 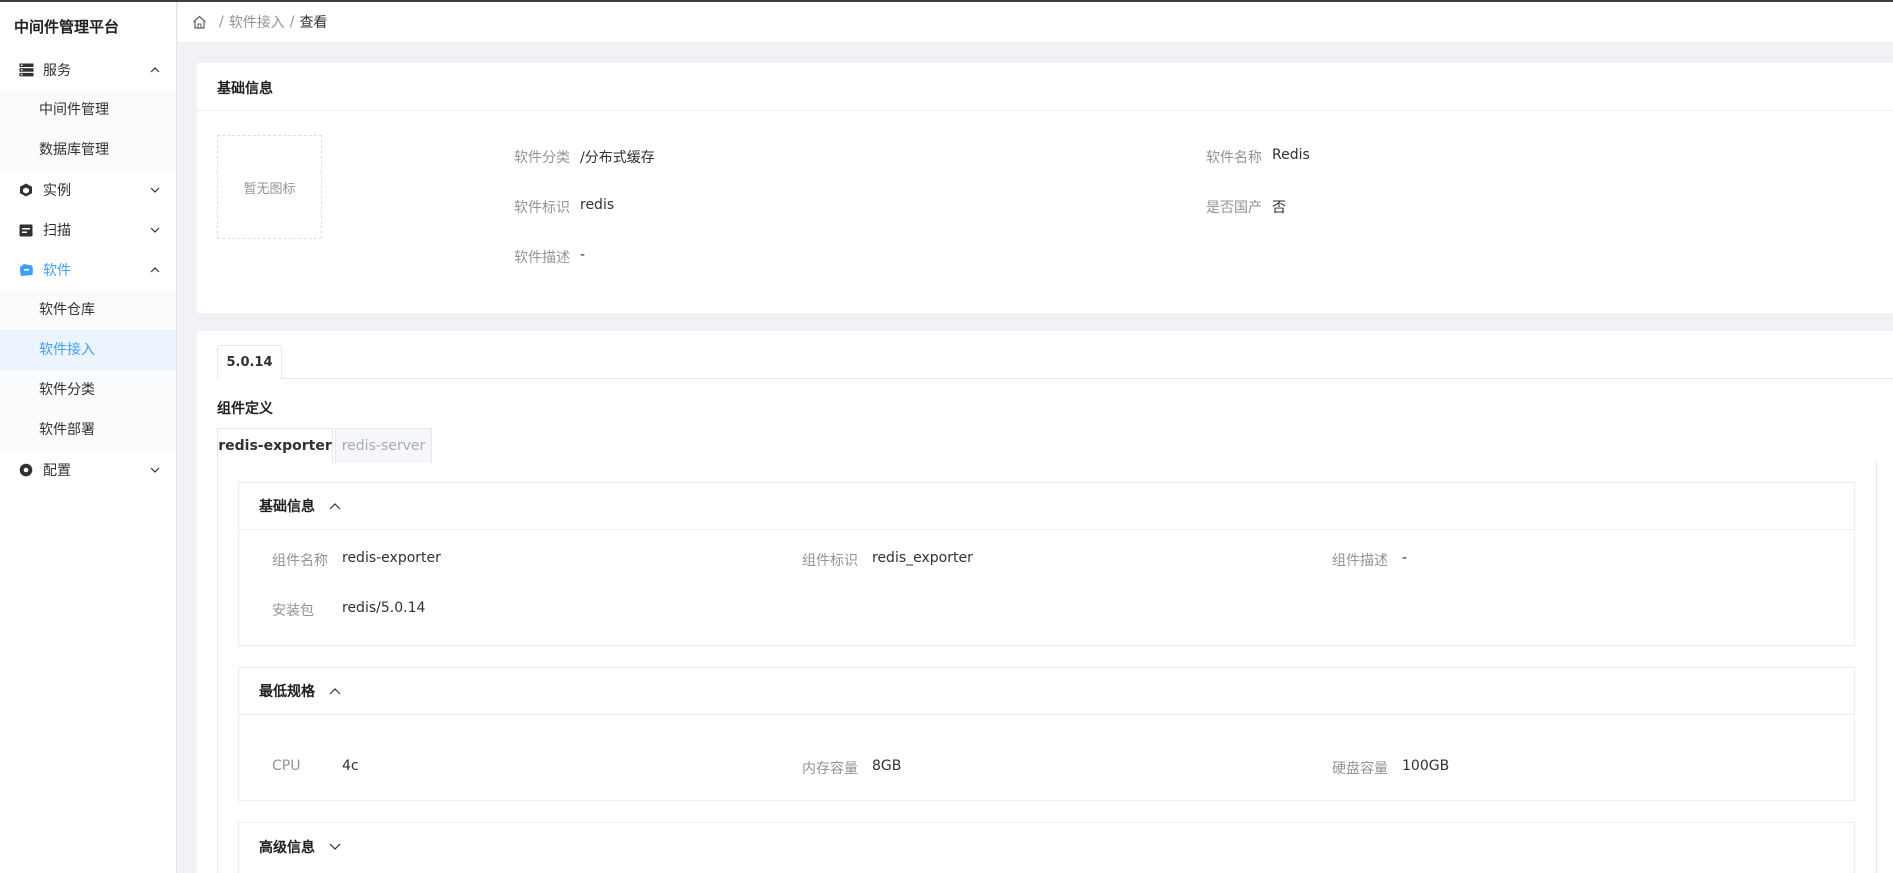 I want to click on tab-redis-exporter: redis-exporter, so click(x=275, y=445).